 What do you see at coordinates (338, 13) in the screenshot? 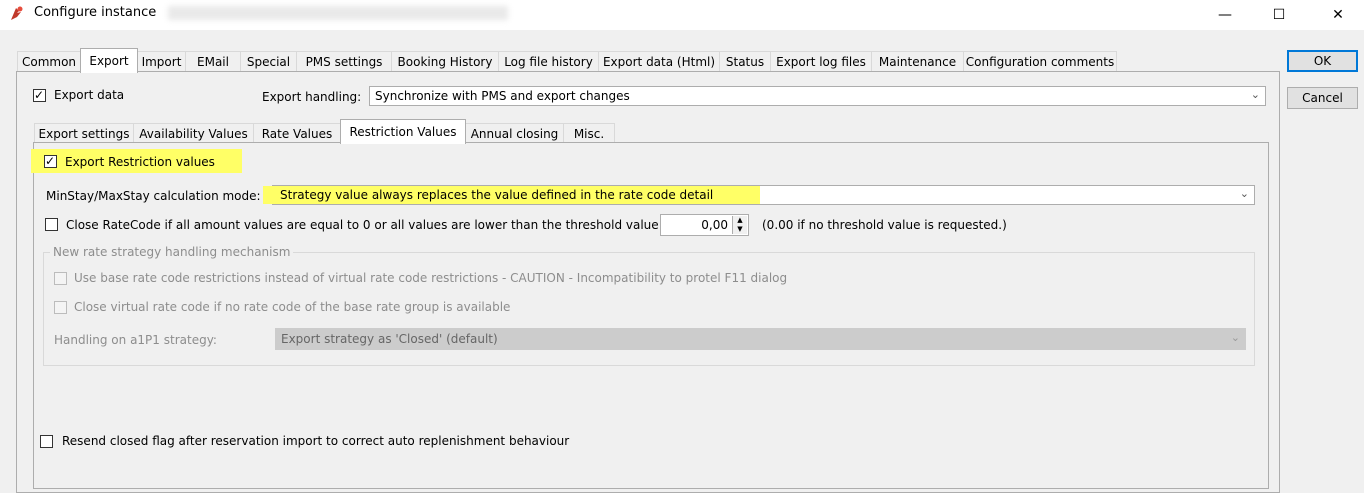
I see `blurred-title-detail` at bounding box center [338, 13].